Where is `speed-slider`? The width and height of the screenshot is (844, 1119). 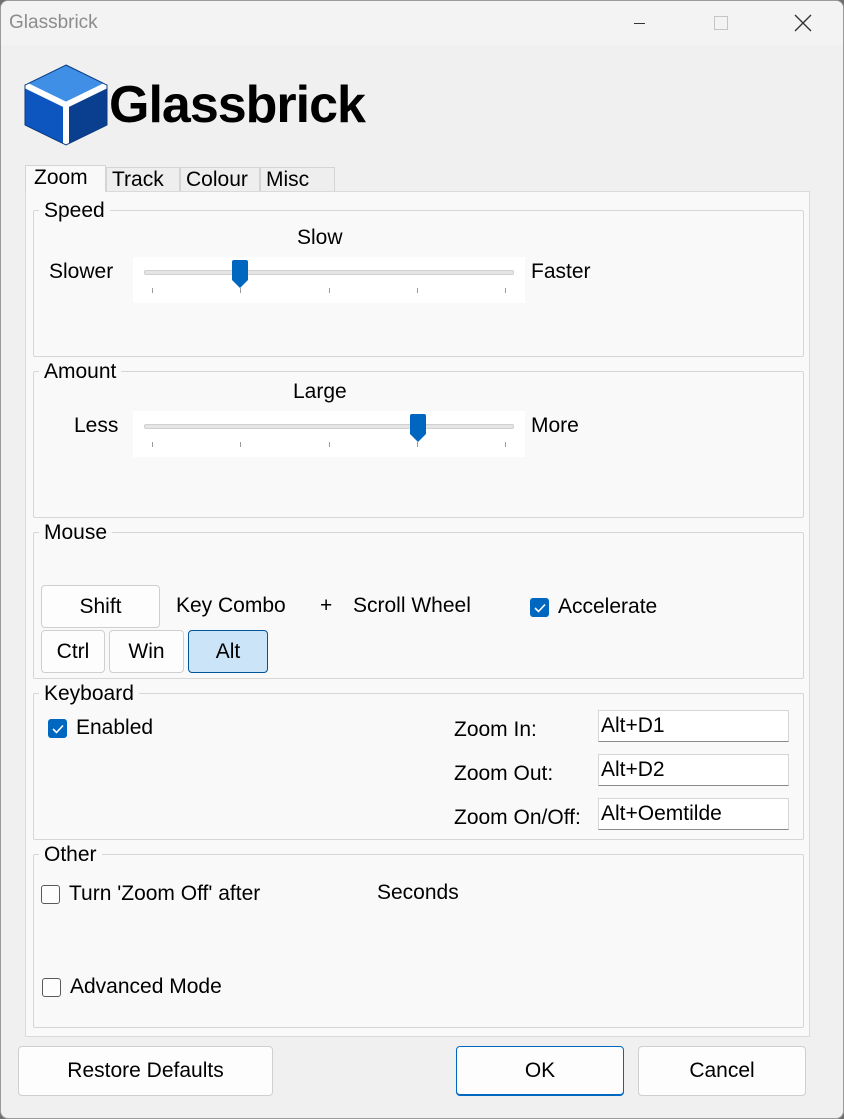 speed-slider is located at coordinates (329, 280).